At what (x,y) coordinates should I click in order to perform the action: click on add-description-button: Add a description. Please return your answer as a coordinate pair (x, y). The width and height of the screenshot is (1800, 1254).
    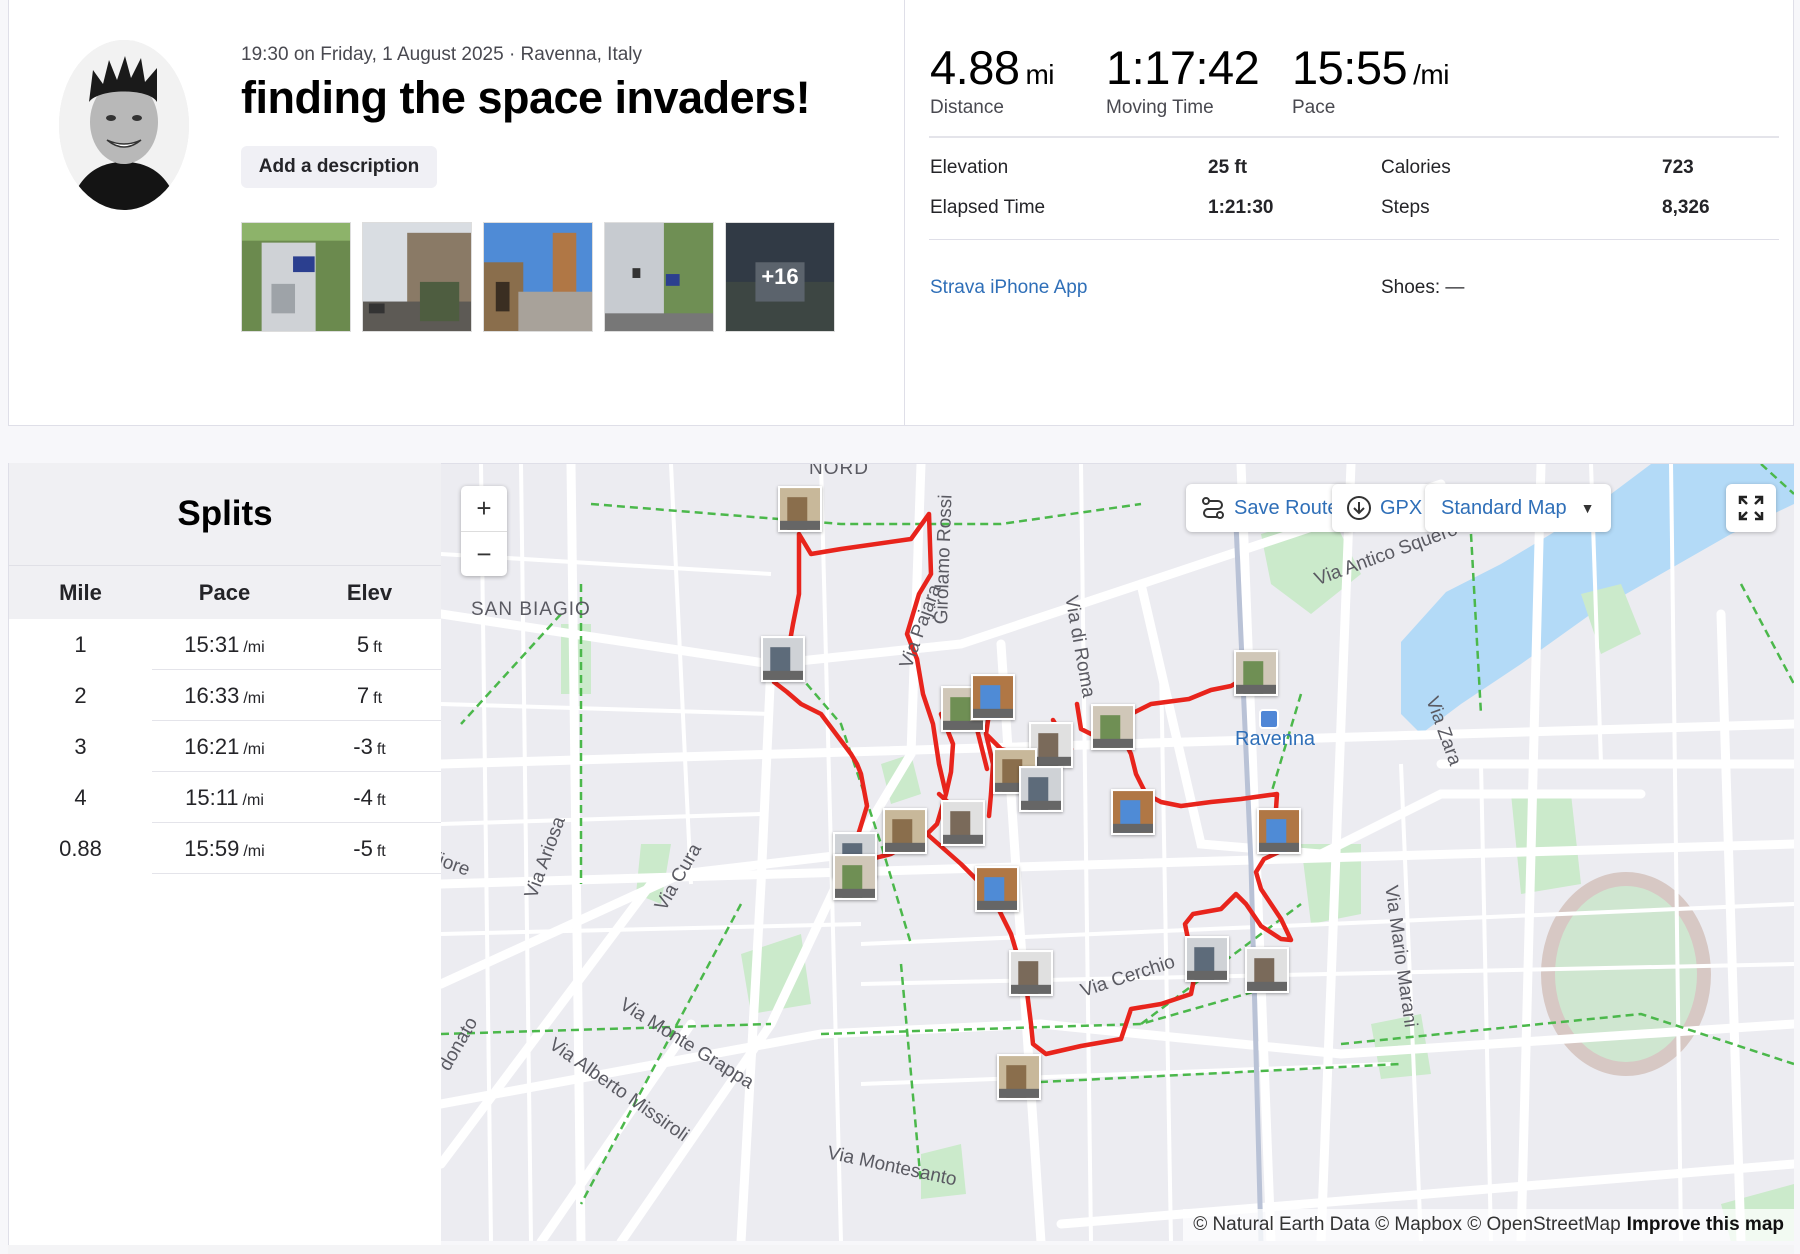
    Looking at the image, I should click on (339, 167).